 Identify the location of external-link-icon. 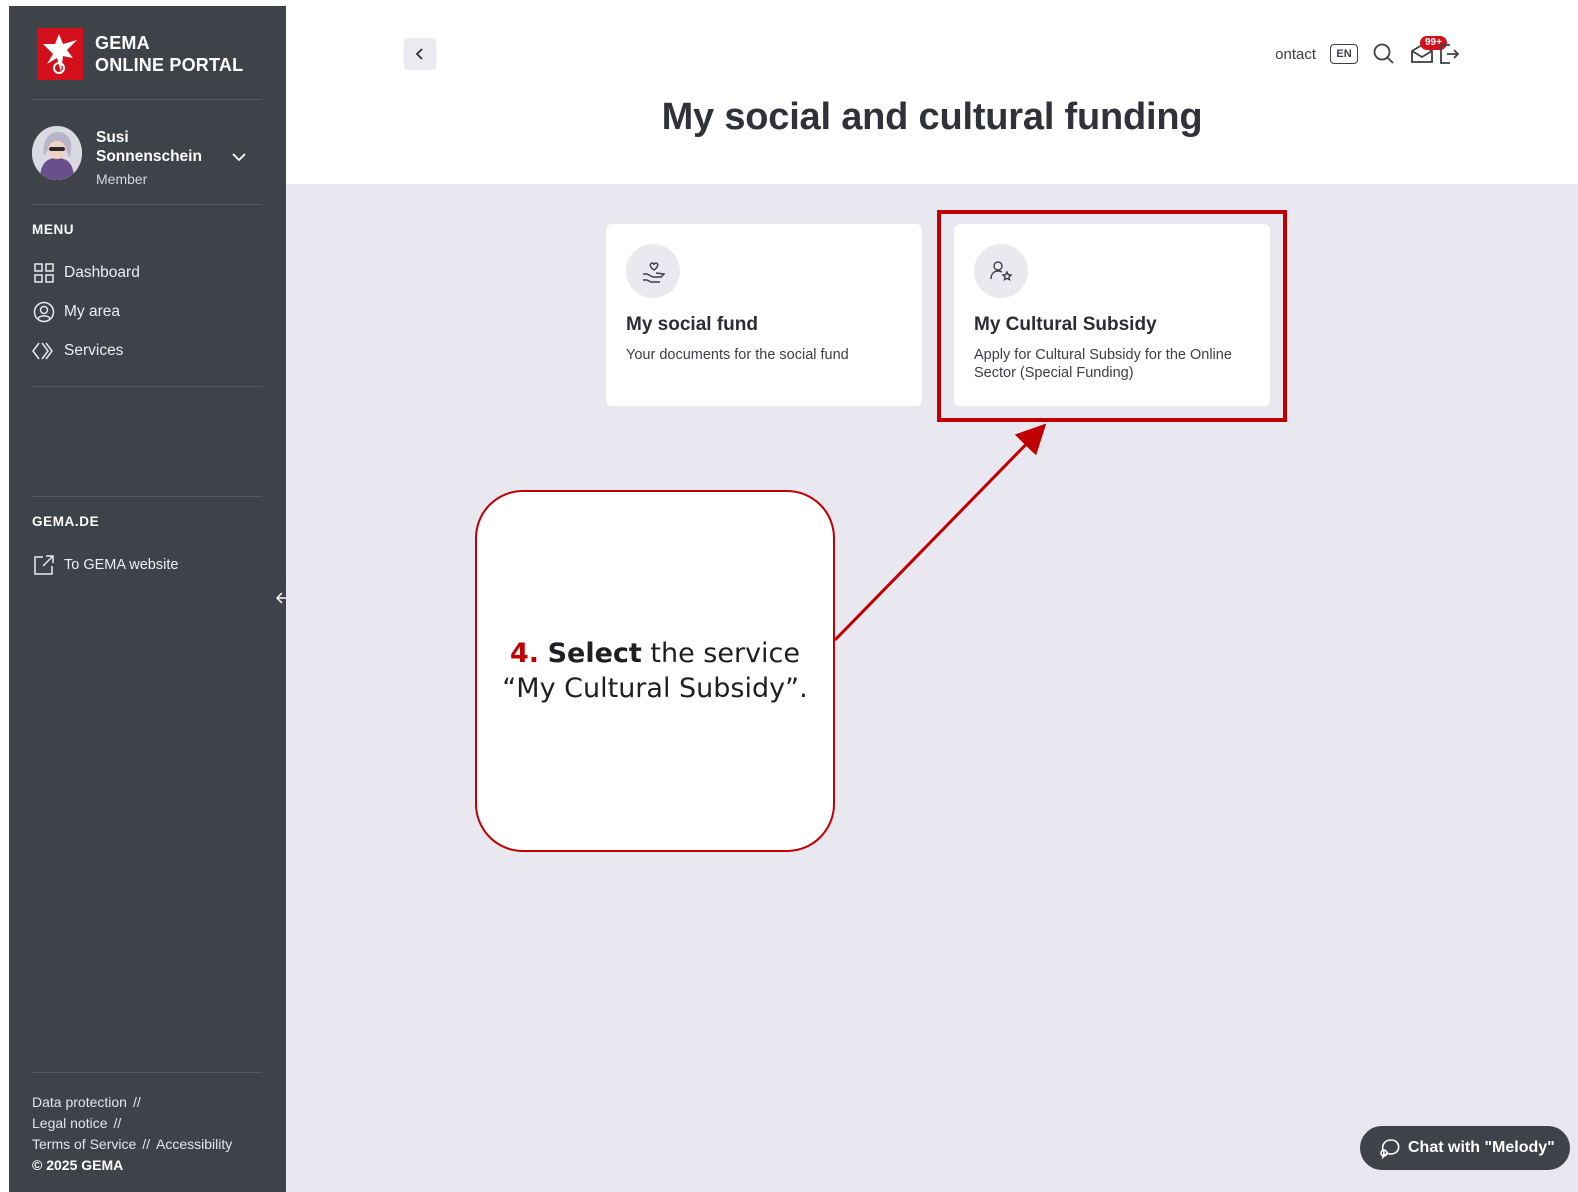
(44, 565).